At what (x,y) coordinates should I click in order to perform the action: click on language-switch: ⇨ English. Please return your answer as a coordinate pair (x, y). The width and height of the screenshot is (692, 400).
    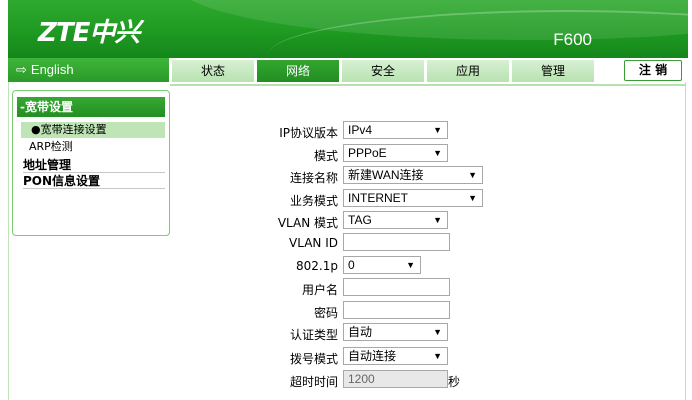
    Looking at the image, I should click on (88, 70).